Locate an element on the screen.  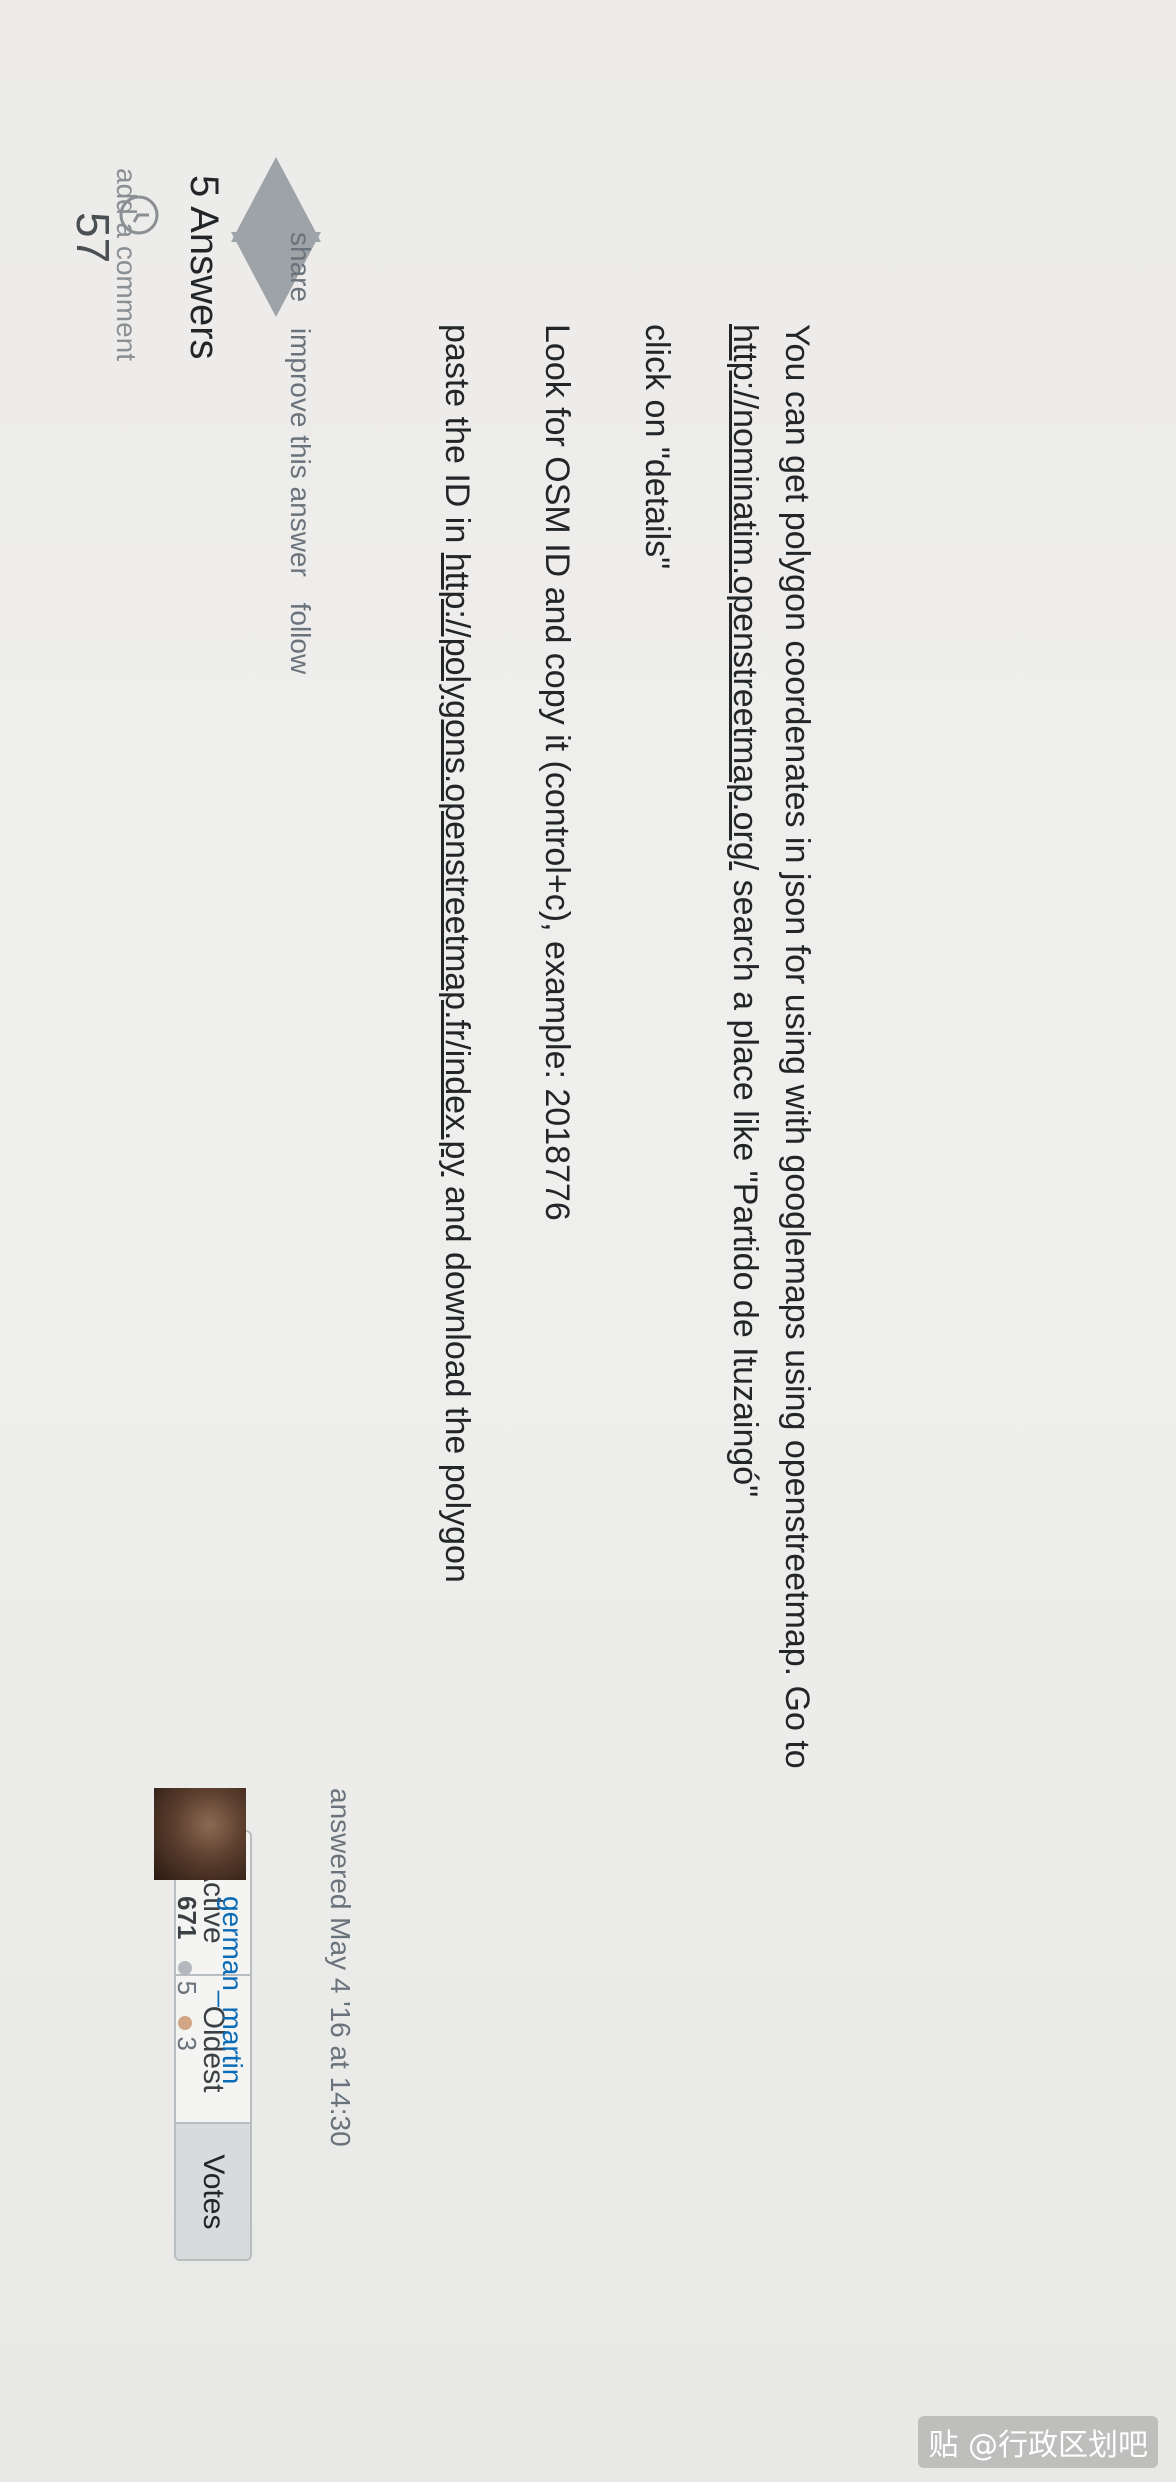
paragraph-4-tail: and download the polygon is located at coordinates (457, 1379).